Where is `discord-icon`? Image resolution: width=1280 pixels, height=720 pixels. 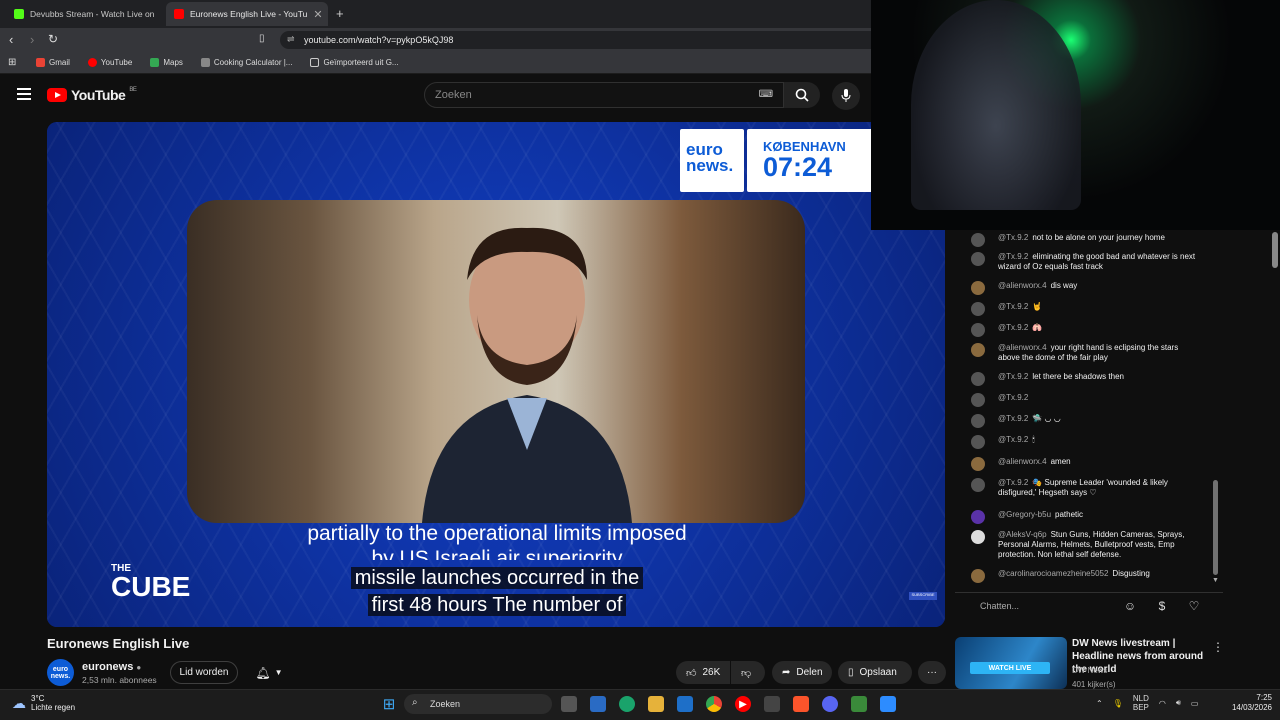 discord-icon is located at coordinates (830, 704).